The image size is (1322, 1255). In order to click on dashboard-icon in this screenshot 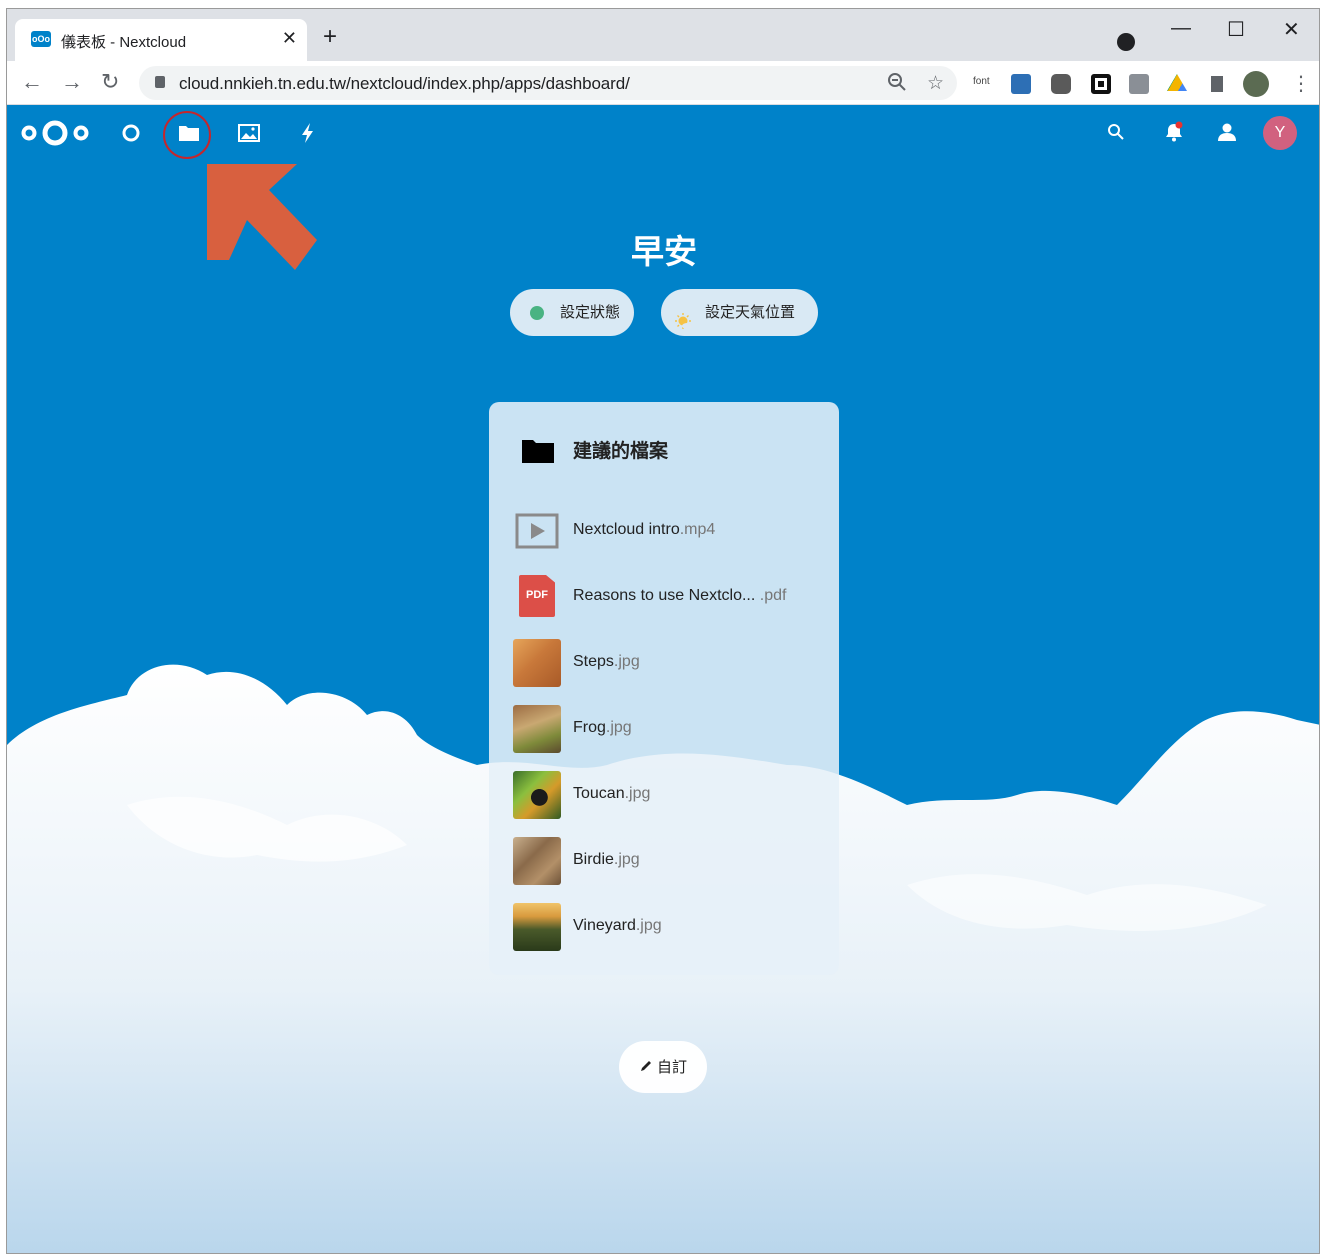, I will do `click(131, 135)`.